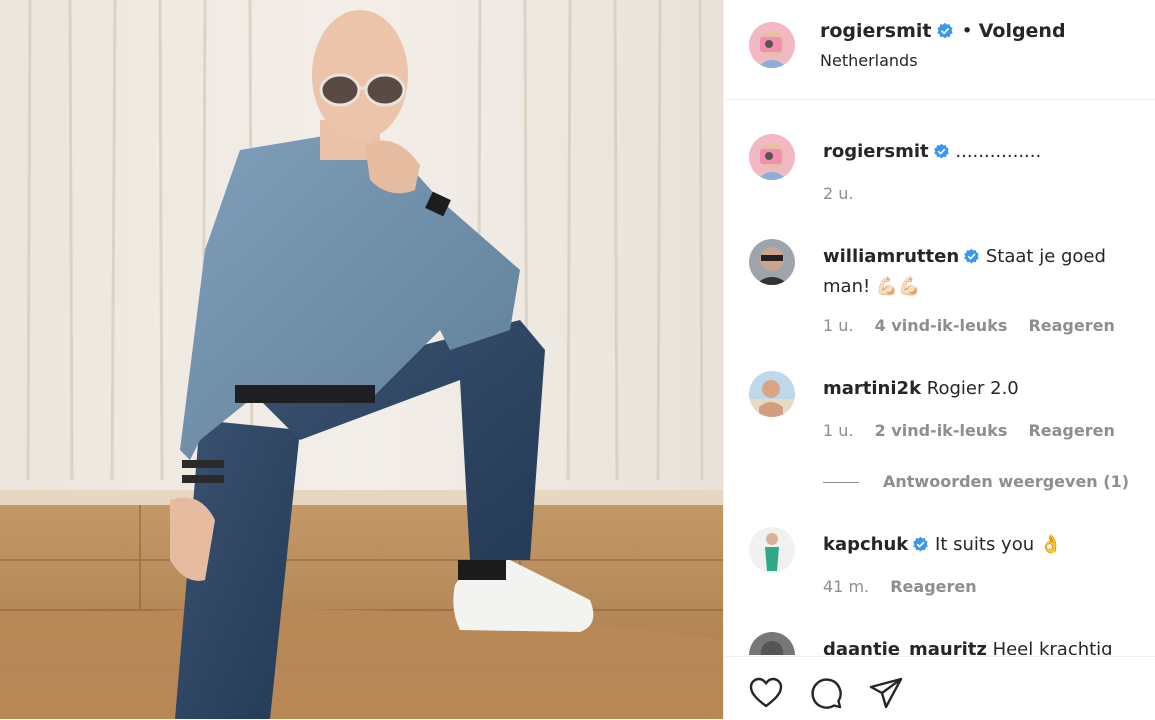 The image size is (1155, 720). I want to click on location-link: Netherlands, so click(869, 60).